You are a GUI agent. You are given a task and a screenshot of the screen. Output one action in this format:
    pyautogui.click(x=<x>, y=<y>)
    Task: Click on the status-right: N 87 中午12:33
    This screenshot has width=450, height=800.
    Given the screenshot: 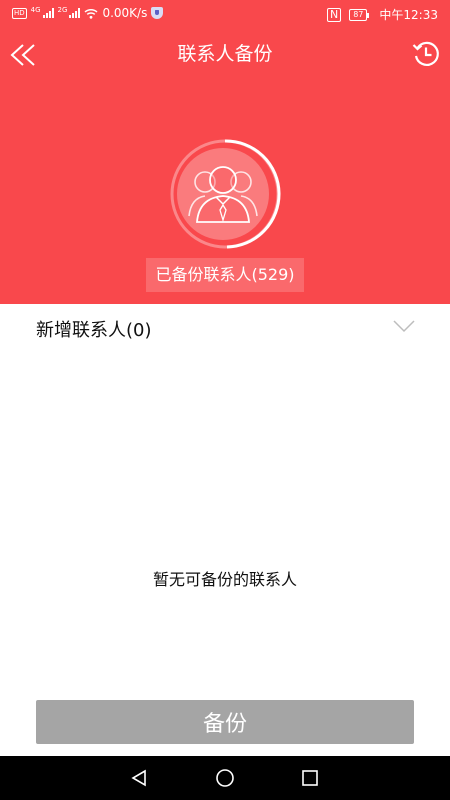 What is the action you would take?
    pyautogui.click(x=382, y=14)
    